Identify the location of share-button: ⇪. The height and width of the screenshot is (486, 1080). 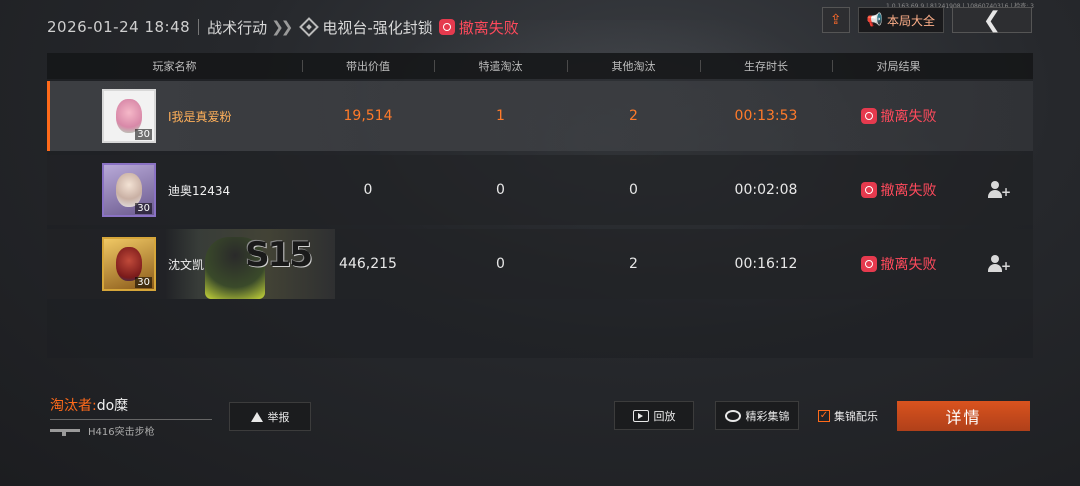
(835, 20).